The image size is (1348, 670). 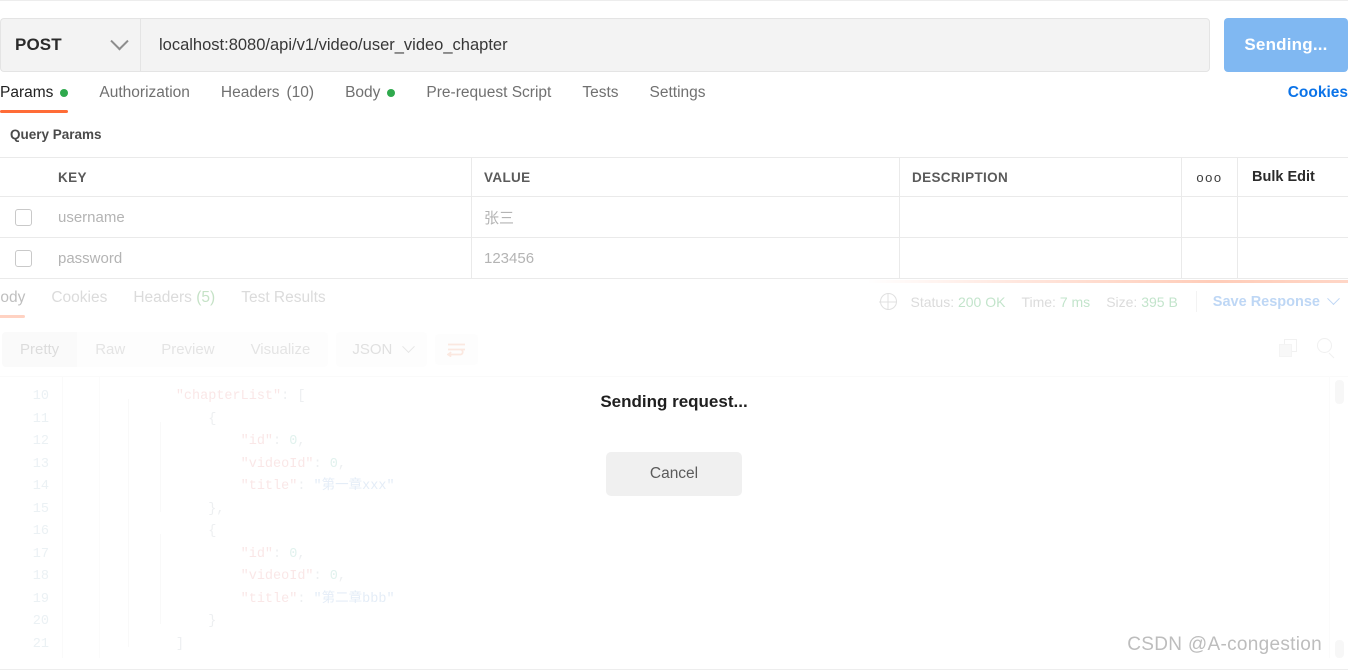 I want to click on header-description-label: DESCRIPTION, so click(x=960, y=177).